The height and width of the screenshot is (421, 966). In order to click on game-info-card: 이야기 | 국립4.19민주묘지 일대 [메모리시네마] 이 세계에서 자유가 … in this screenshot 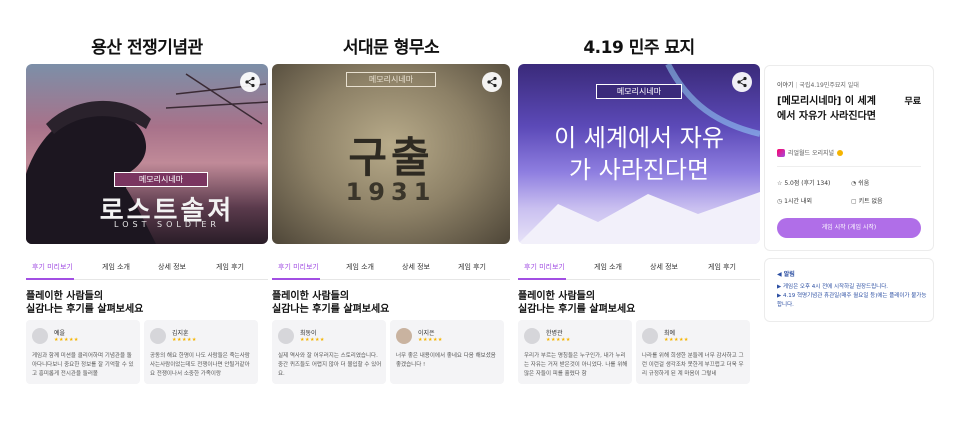, I will do `click(849, 158)`.